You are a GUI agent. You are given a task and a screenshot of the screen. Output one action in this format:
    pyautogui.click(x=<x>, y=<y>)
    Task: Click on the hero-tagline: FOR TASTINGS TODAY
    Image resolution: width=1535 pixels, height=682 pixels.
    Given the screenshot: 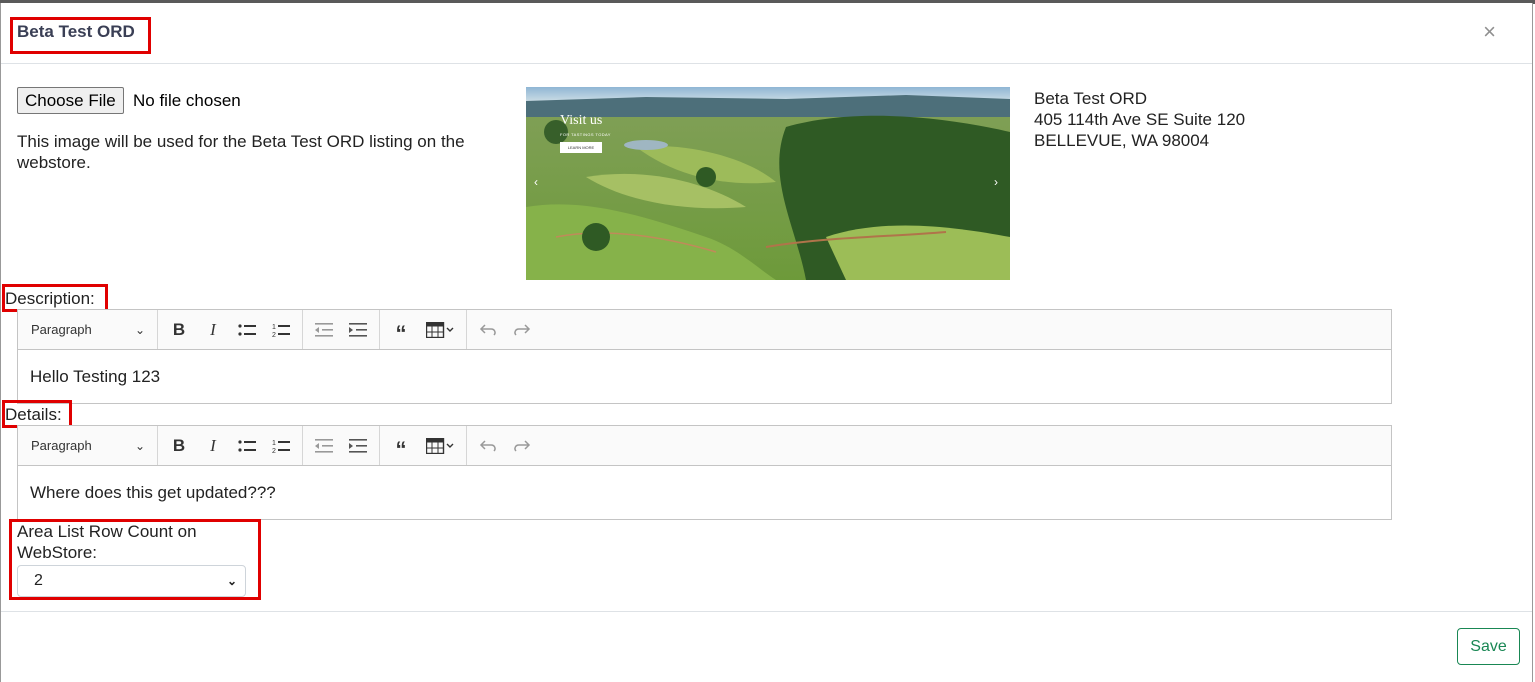 What is the action you would take?
    pyautogui.click(x=585, y=134)
    